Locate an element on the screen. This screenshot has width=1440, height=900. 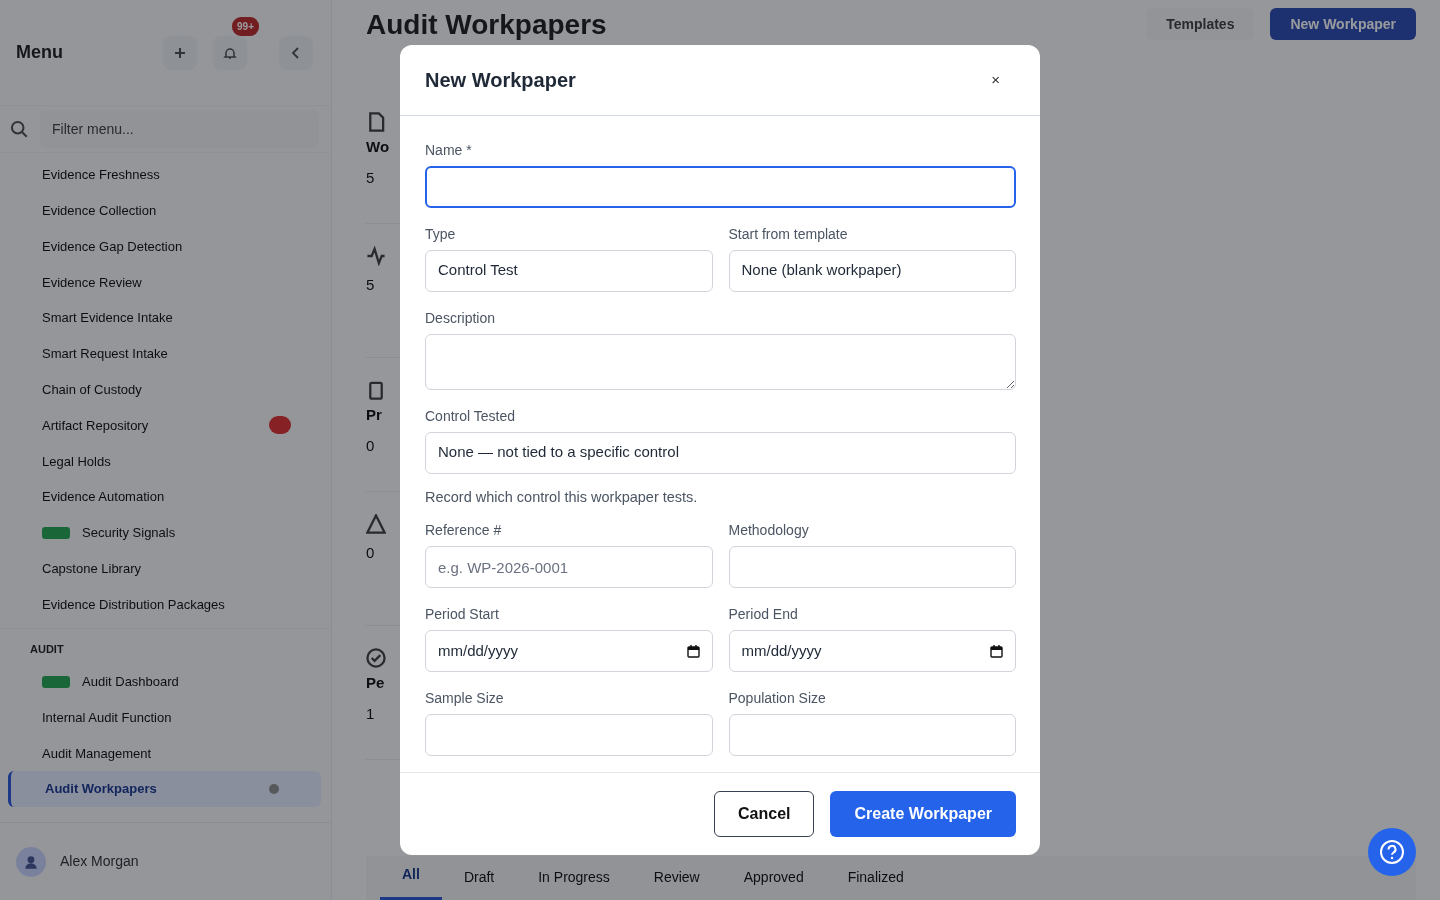
person-icon is located at coordinates (31, 861).